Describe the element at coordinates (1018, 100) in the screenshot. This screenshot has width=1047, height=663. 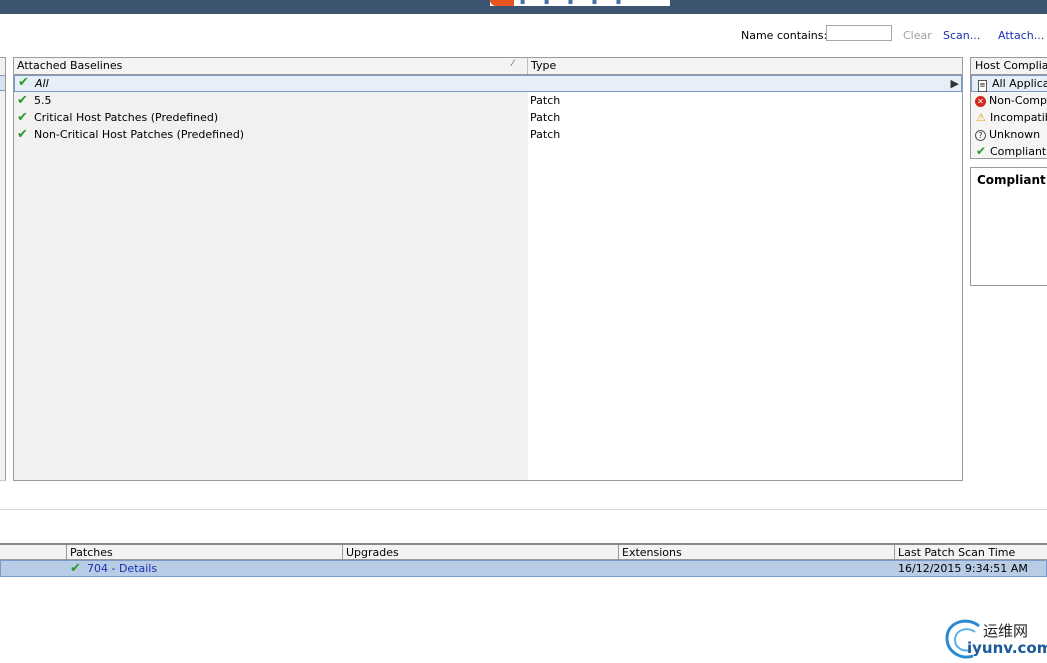
I see `compliance-item-label: Non-Comp` at that location.